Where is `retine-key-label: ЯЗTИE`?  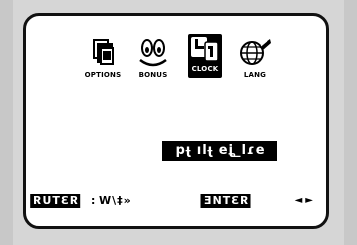
retine-key-label: ЯЗTИE is located at coordinates (226, 201).